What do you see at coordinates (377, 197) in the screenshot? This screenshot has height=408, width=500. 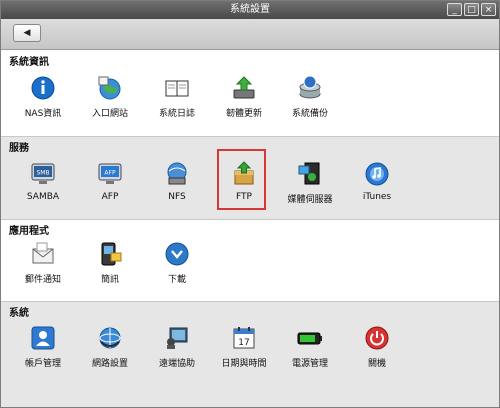 I see `item-label: iTunes` at bounding box center [377, 197].